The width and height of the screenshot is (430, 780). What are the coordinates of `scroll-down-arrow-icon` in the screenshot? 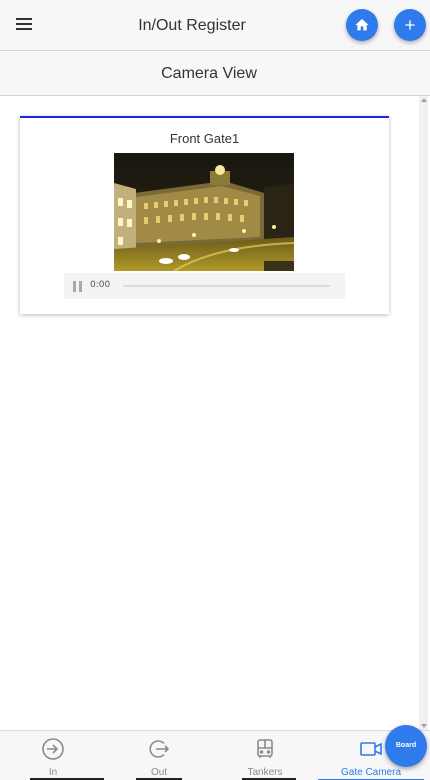 It's located at (424, 726).